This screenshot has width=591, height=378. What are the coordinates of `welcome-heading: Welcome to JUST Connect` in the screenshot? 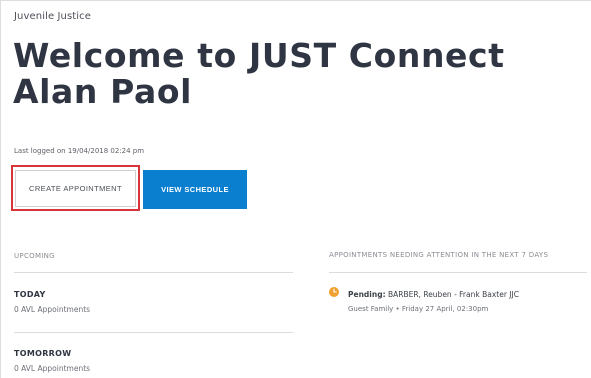 It's located at (259, 55).